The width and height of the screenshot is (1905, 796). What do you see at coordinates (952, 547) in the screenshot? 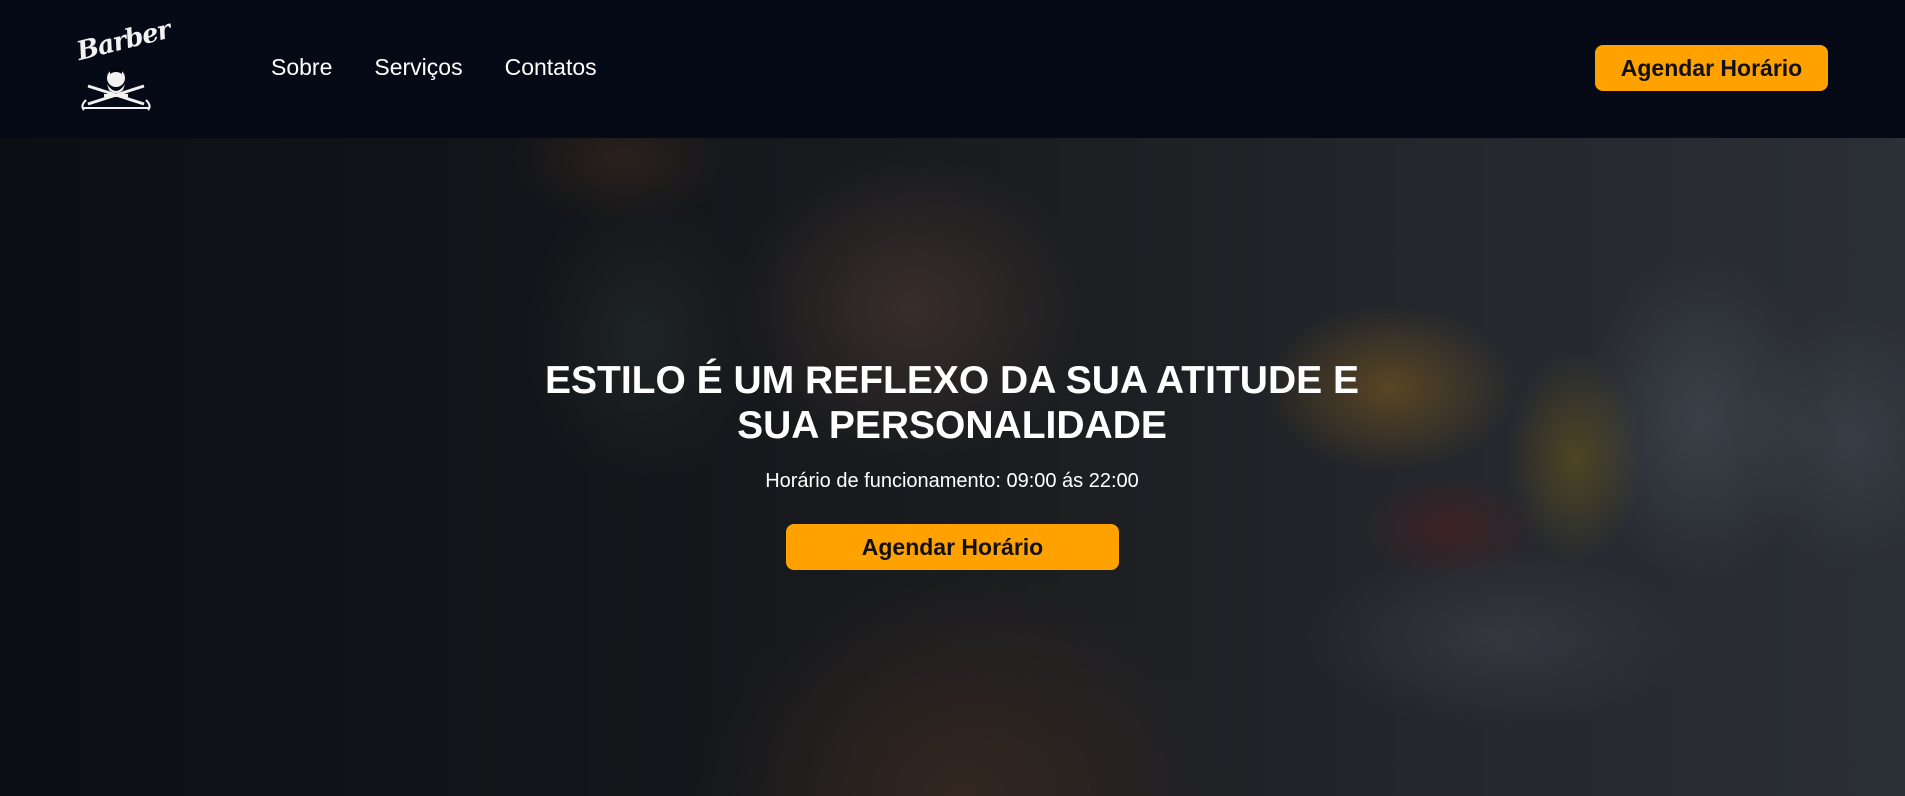
I see `hero-schedule-button: Agendar Horário` at bounding box center [952, 547].